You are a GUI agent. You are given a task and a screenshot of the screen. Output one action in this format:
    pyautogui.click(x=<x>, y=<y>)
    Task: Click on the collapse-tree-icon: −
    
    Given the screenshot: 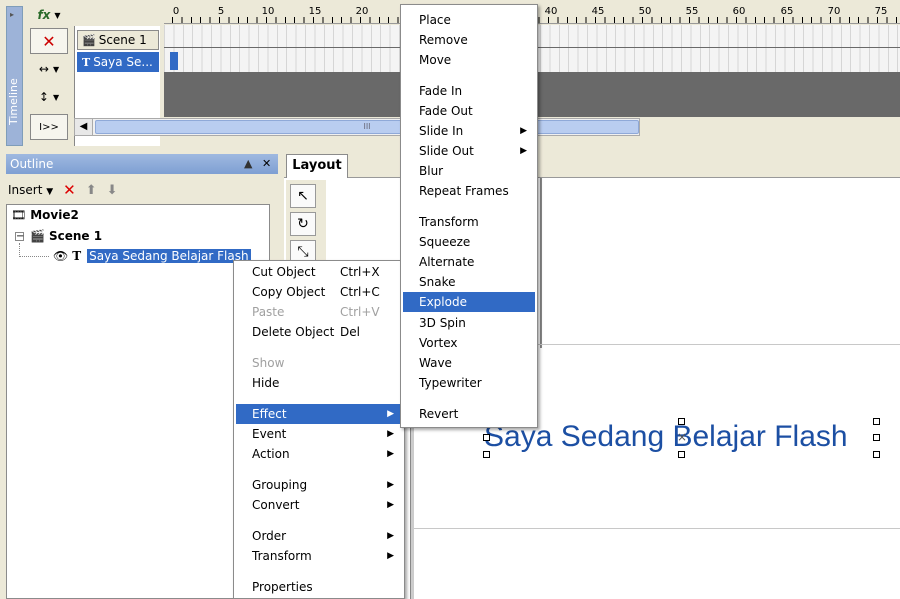 What is the action you would take?
    pyautogui.click(x=19, y=236)
    